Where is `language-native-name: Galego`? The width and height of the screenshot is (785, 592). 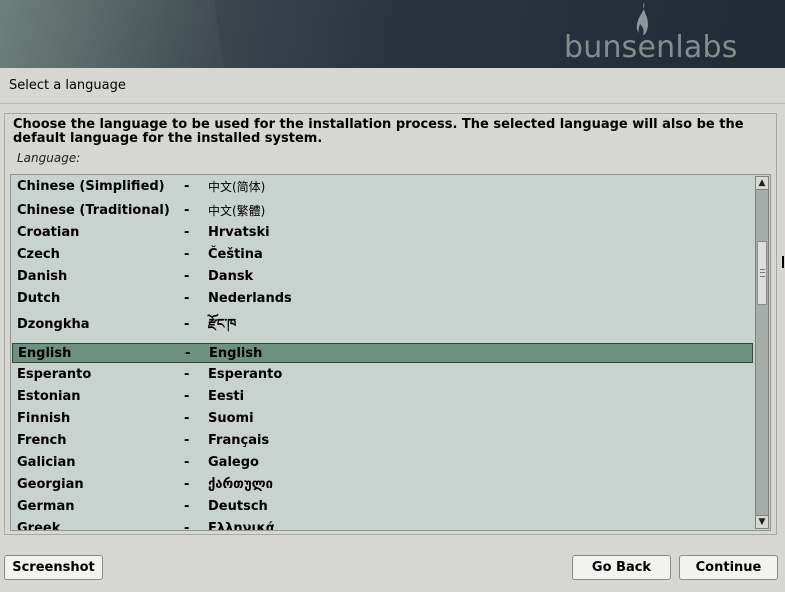 language-native-name: Galego is located at coordinates (233, 462).